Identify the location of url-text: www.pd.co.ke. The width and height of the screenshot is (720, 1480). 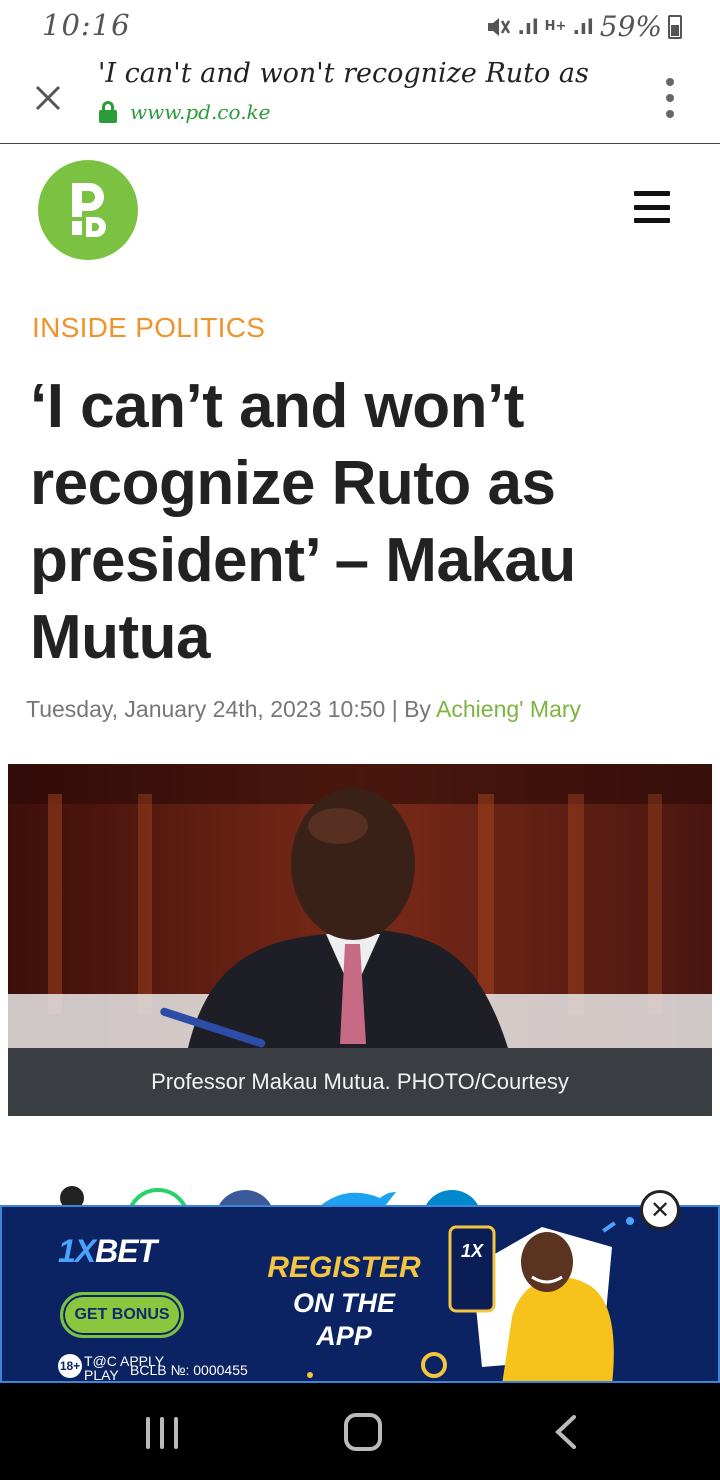
(200, 112).